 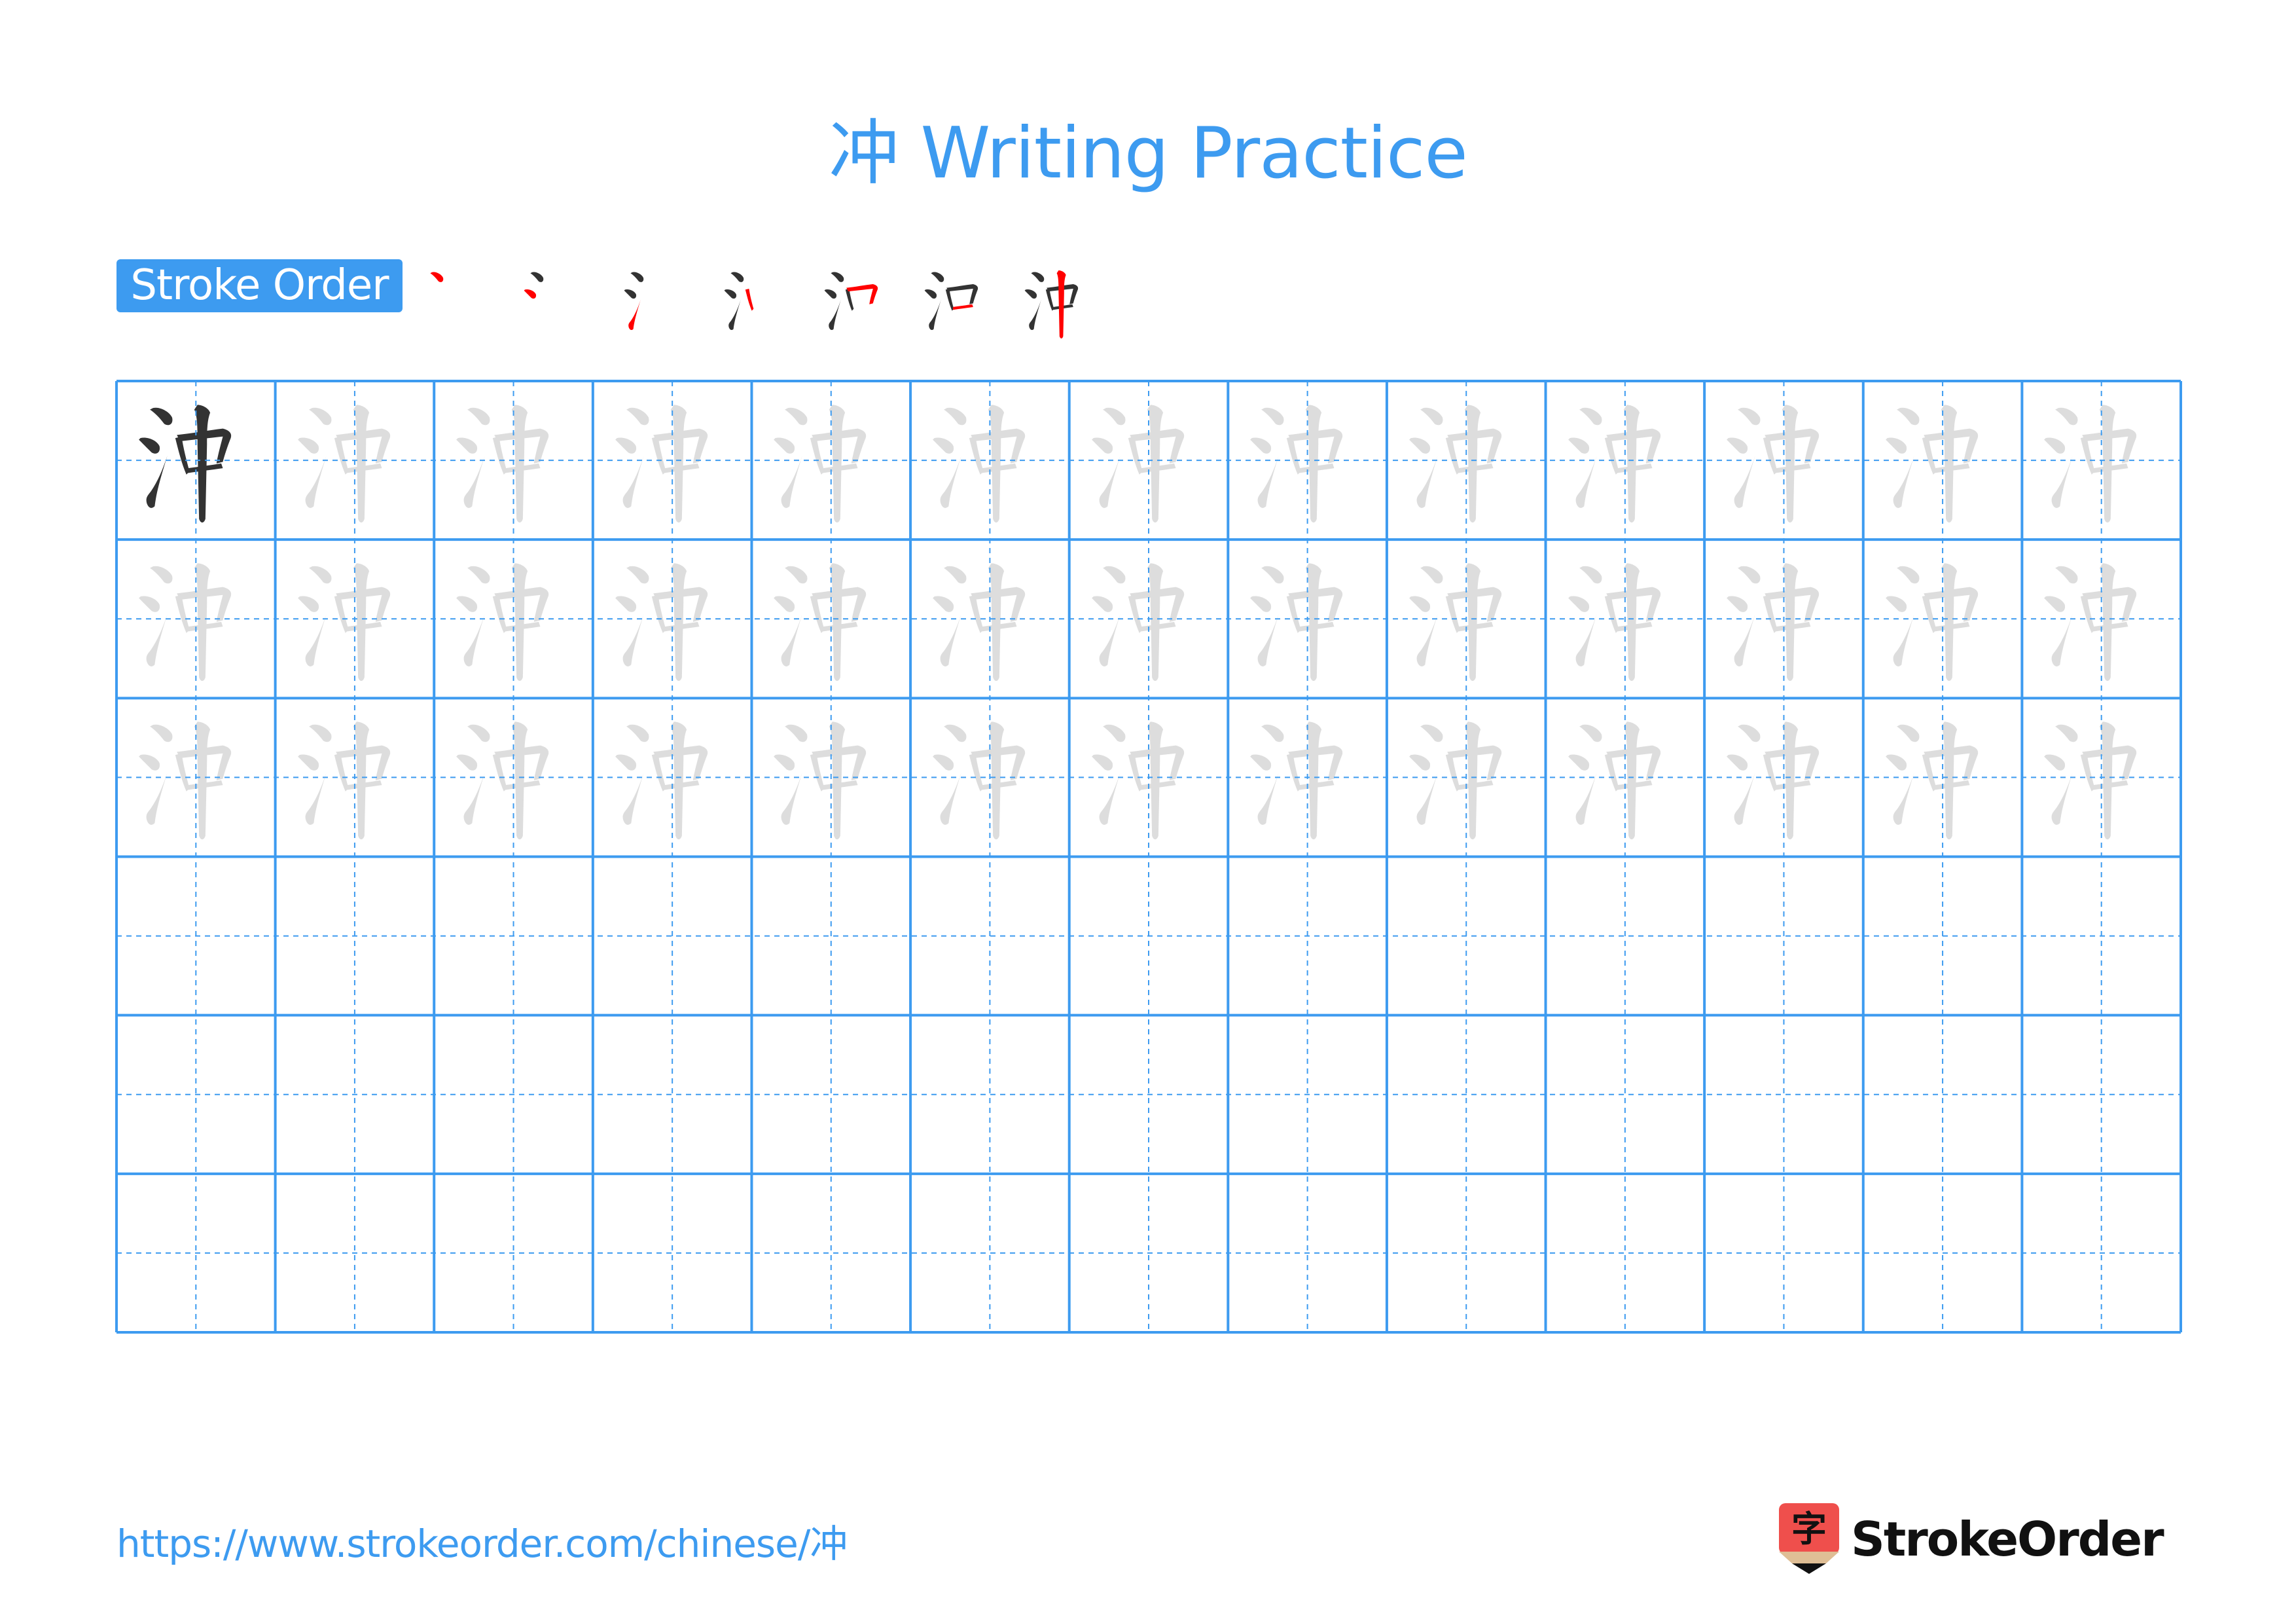 I want to click on logo-glyph: 字, so click(x=1809, y=1529).